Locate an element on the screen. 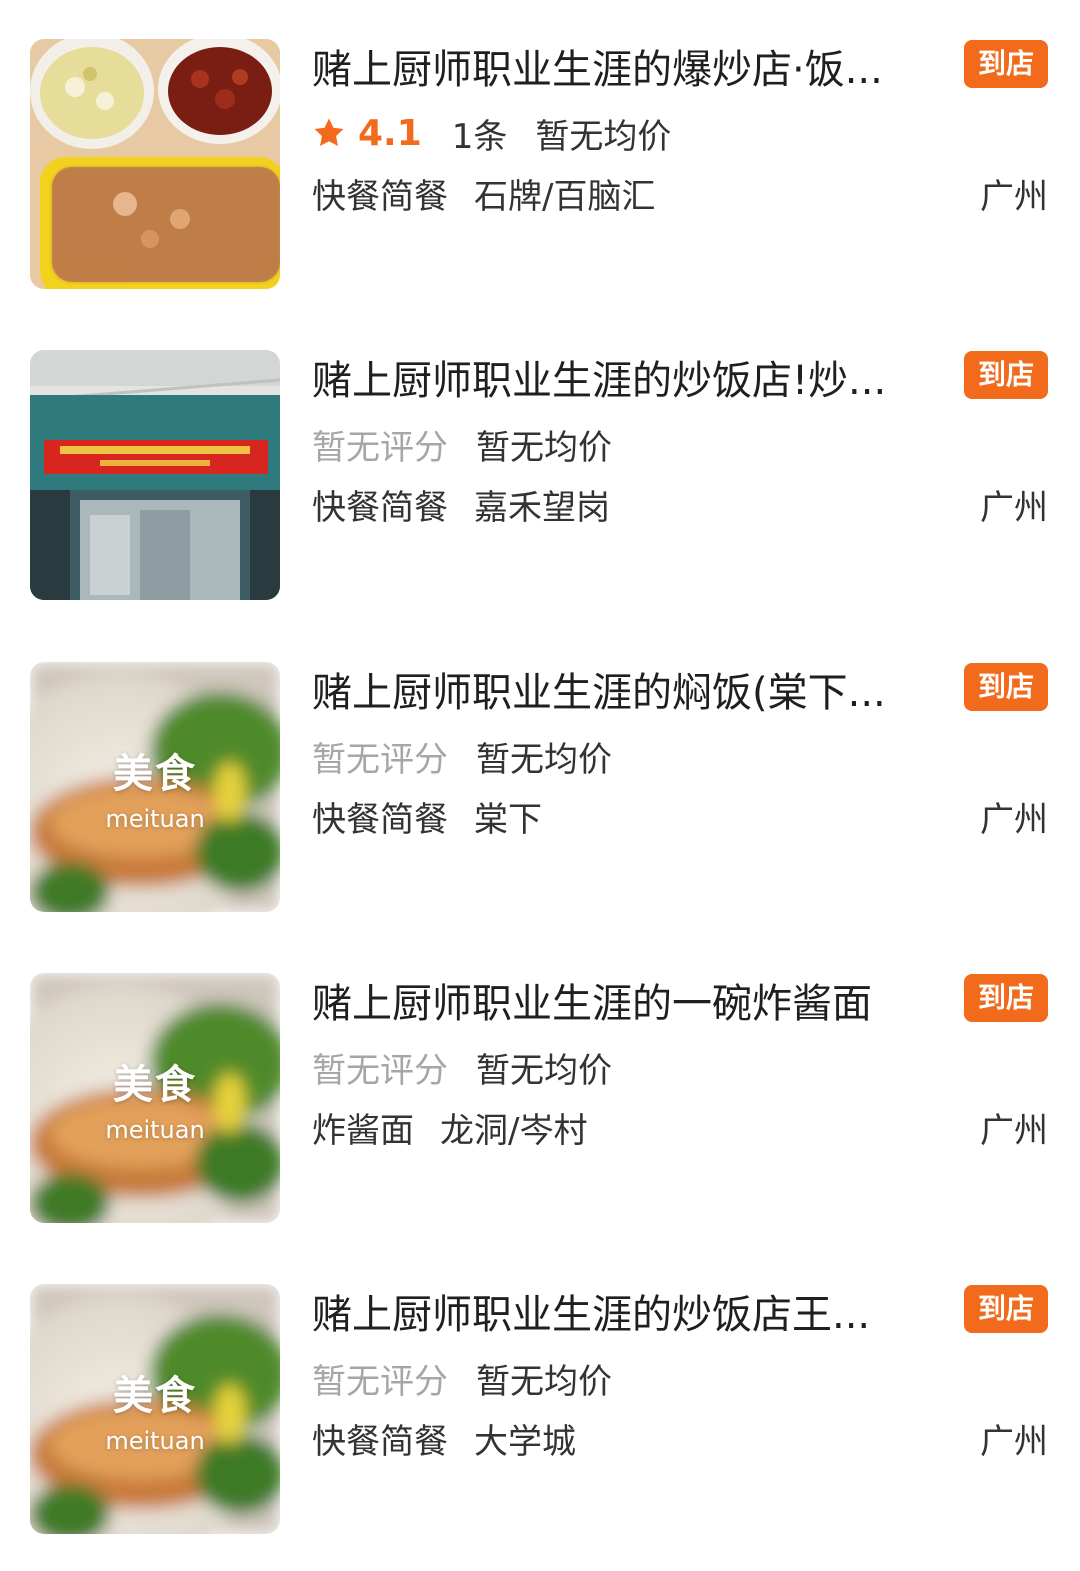  area-label: 龙洞/岑村 is located at coordinates (514, 1130).